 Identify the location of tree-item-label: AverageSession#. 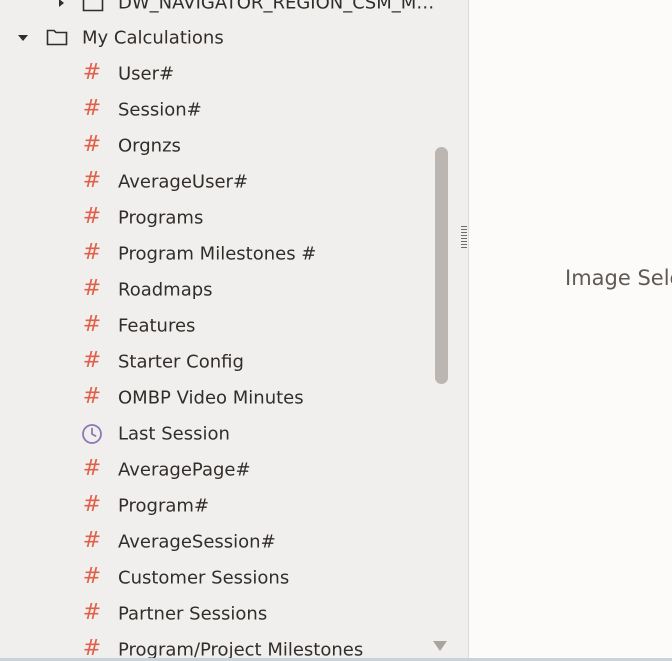
(197, 542).